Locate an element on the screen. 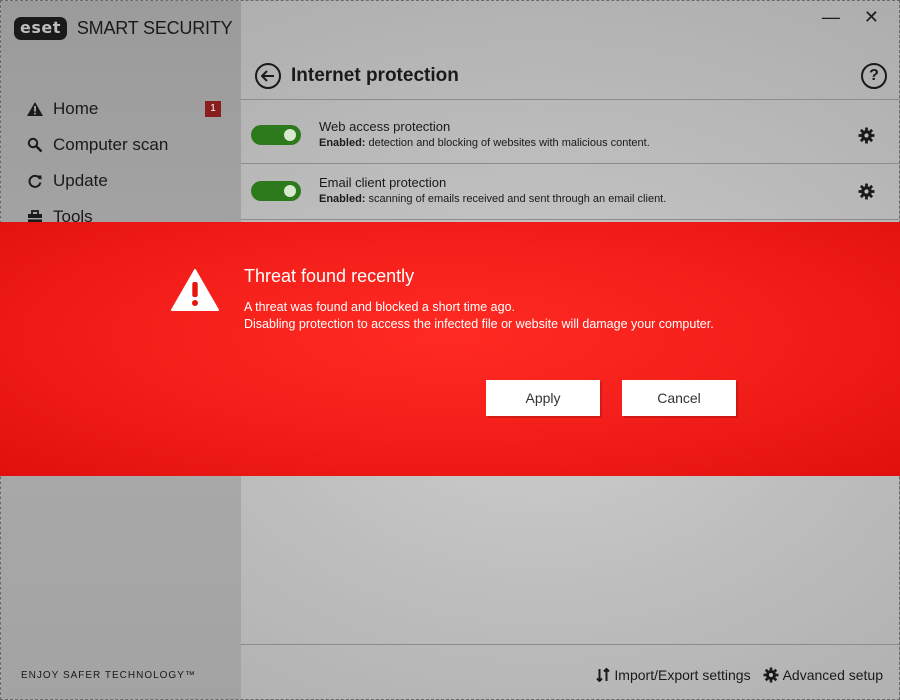 This screenshot has height=700, width=900. footer-divider is located at coordinates (570, 644).